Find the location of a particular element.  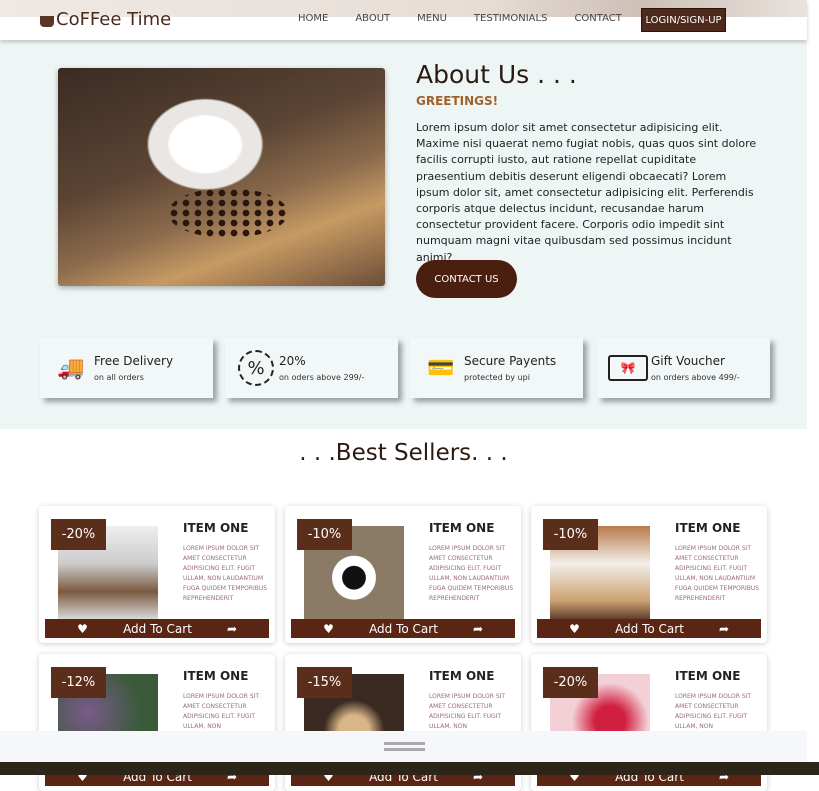

bottom-sheet-bar is located at coordinates (403, 746).